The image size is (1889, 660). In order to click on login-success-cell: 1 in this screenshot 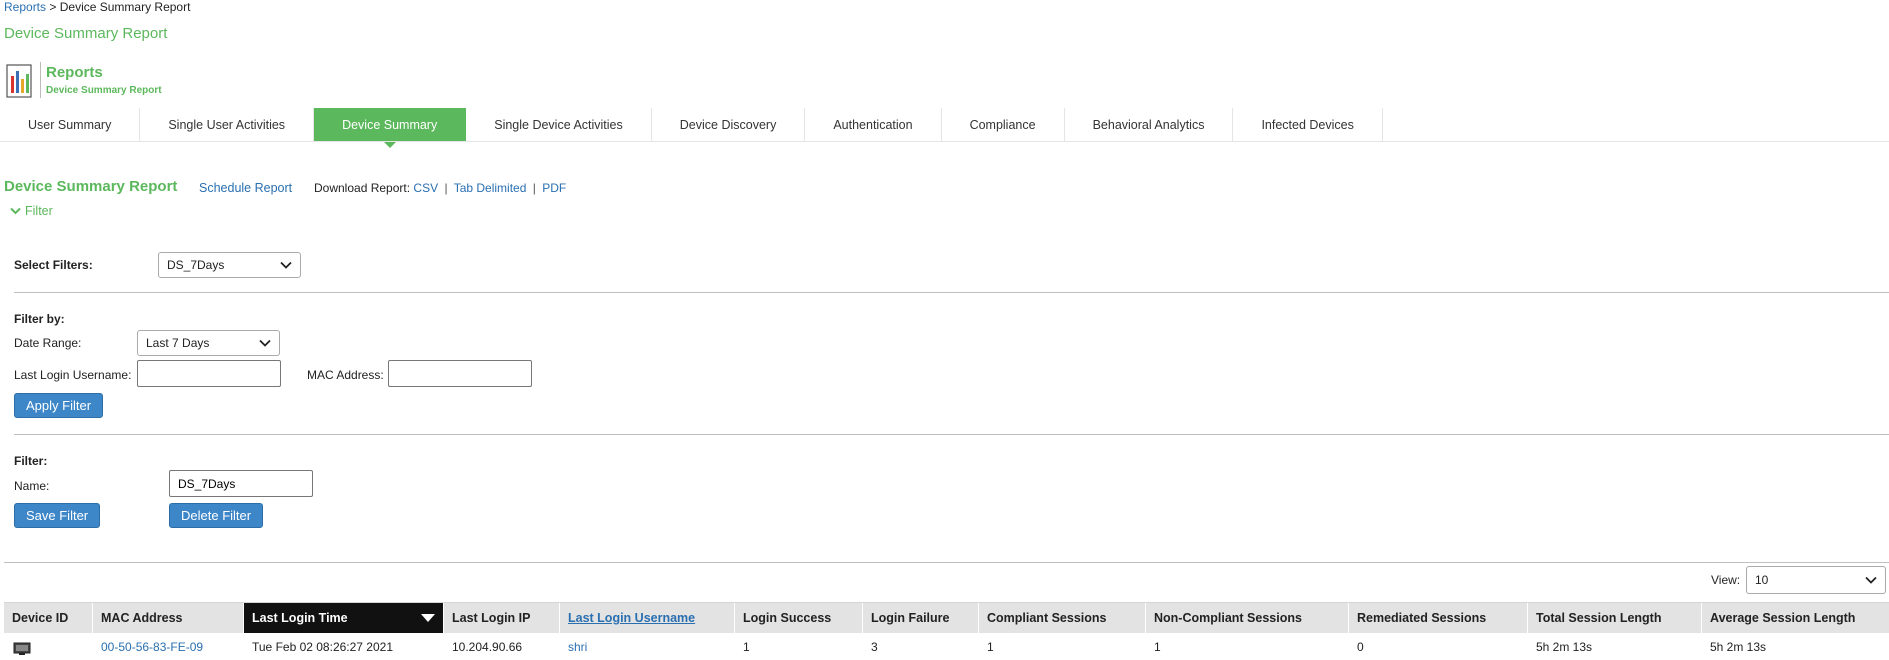, I will do `click(746, 646)`.